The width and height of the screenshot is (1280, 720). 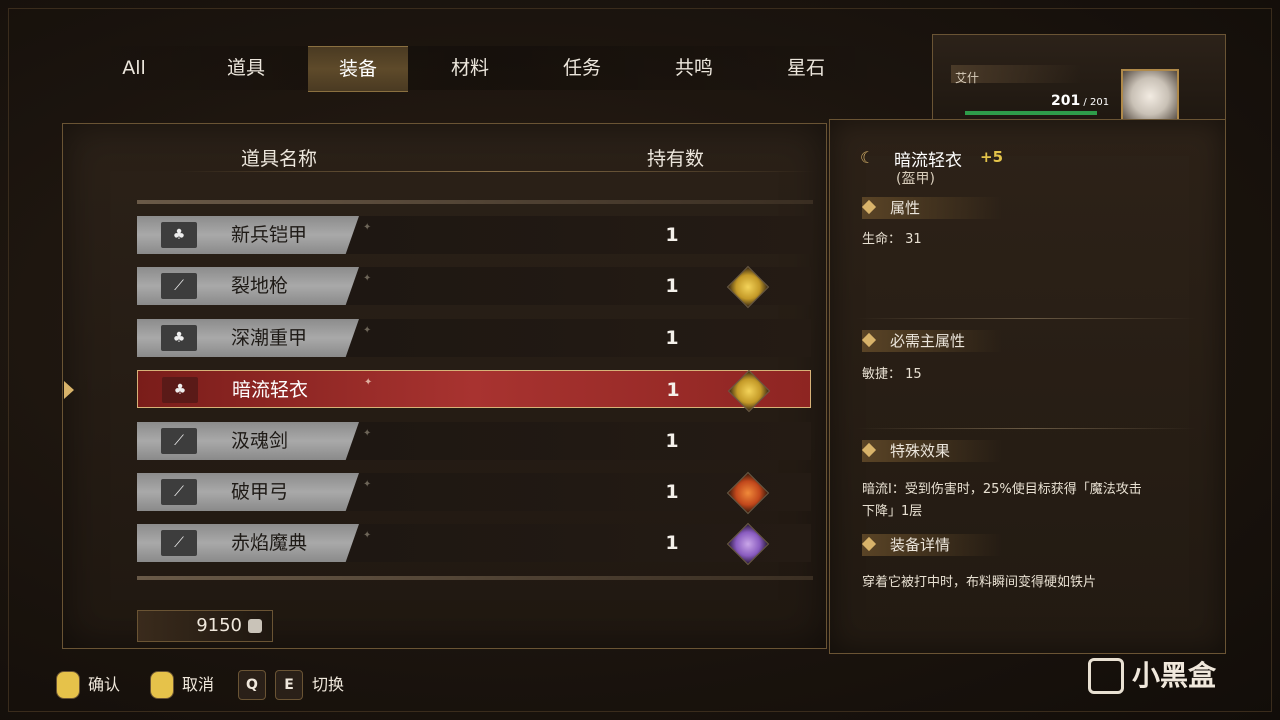 What do you see at coordinates (892, 511) in the screenshot?
I see `special-effect-text-line2: 下降」1层` at bounding box center [892, 511].